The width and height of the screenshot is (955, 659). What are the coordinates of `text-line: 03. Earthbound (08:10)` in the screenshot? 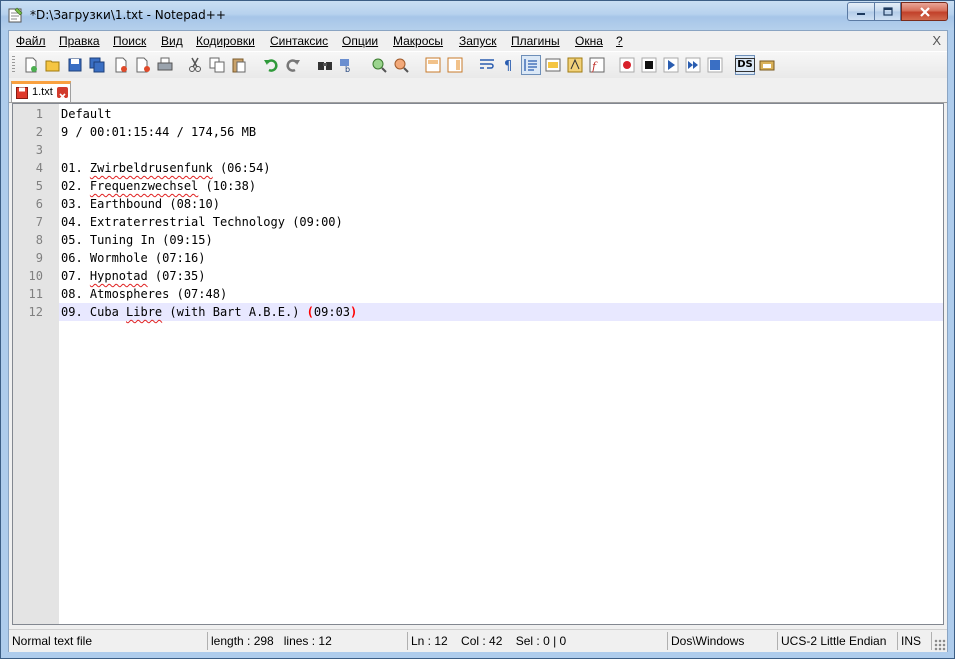 It's located at (140, 204).